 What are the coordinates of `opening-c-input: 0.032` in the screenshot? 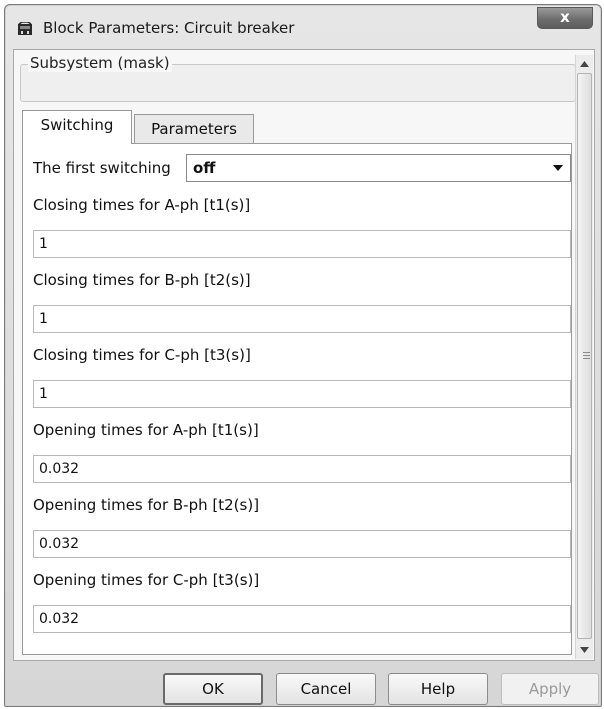 It's located at (302, 619).